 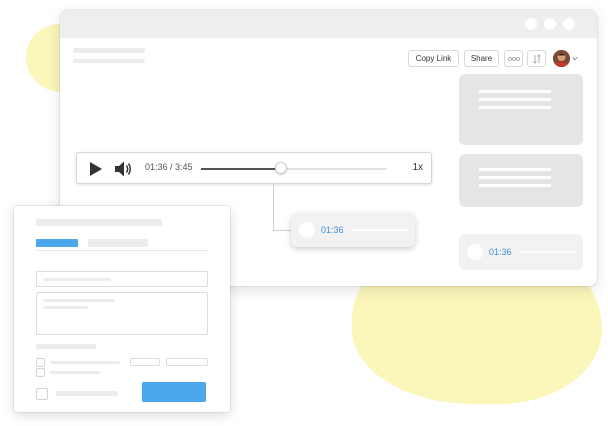 I want to click on volume-icon, so click(x=123, y=169).